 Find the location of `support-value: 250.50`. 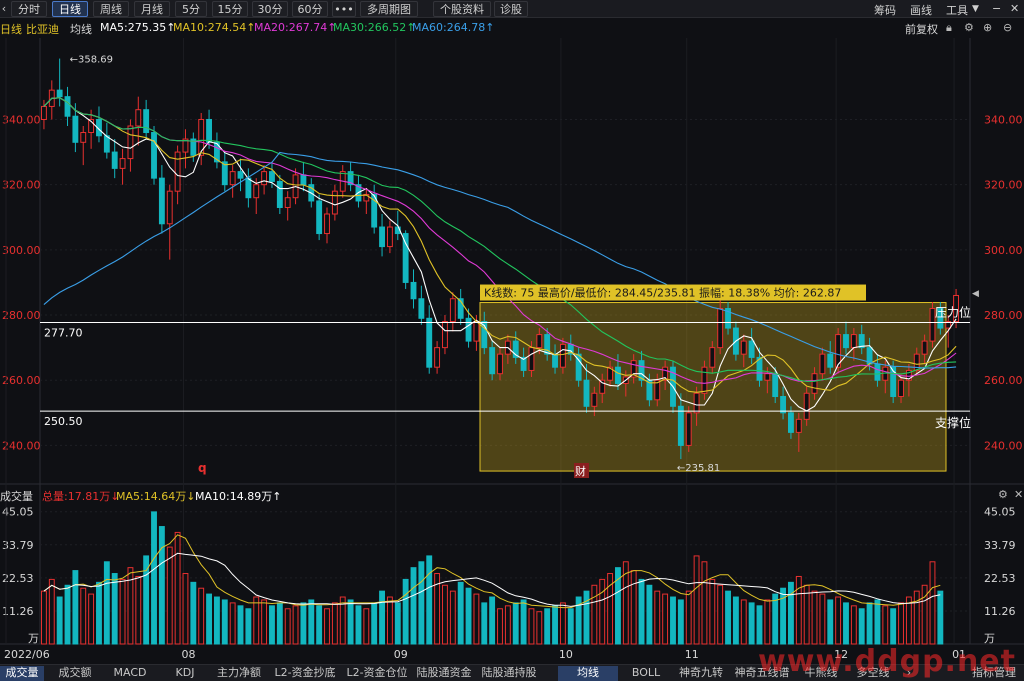

support-value: 250.50 is located at coordinates (63, 421).